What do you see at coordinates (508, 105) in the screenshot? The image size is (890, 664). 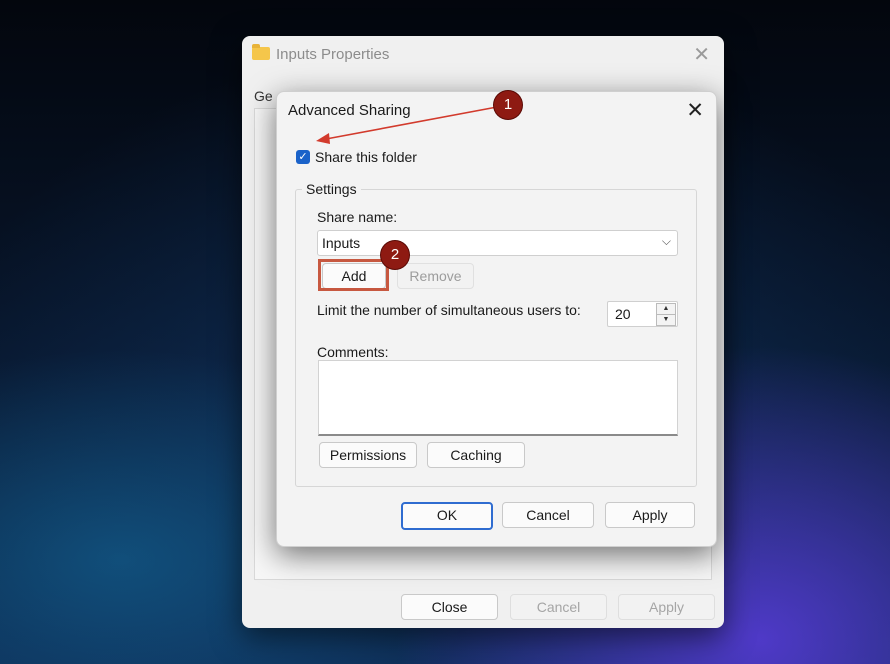 I see `step-badge-1: 1` at bounding box center [508, 105].